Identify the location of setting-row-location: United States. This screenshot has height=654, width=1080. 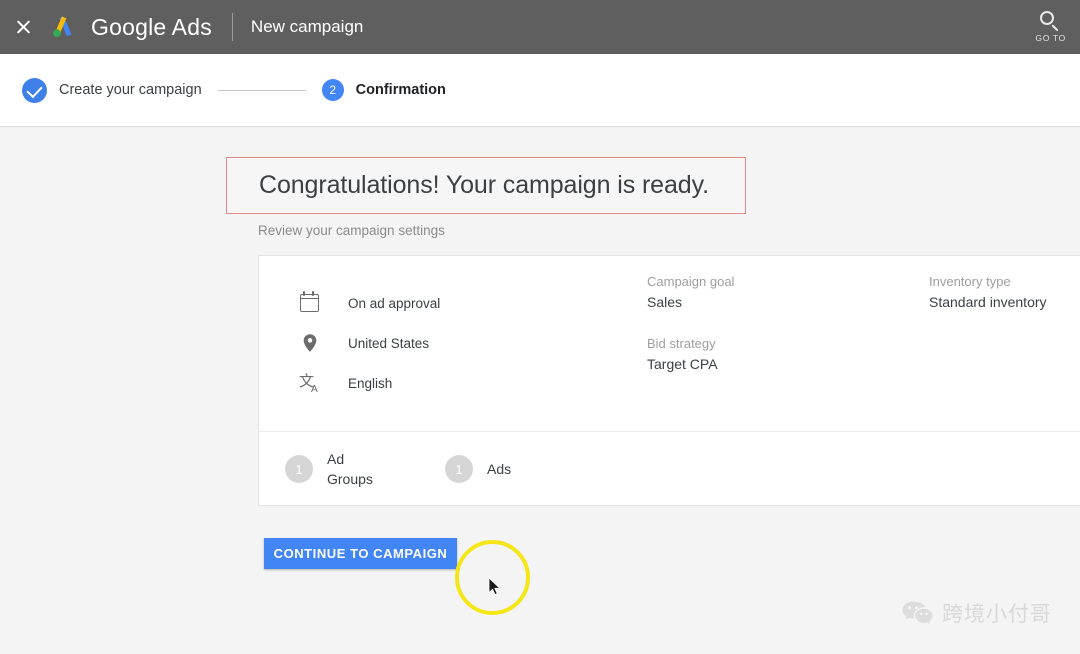
(369, 343).